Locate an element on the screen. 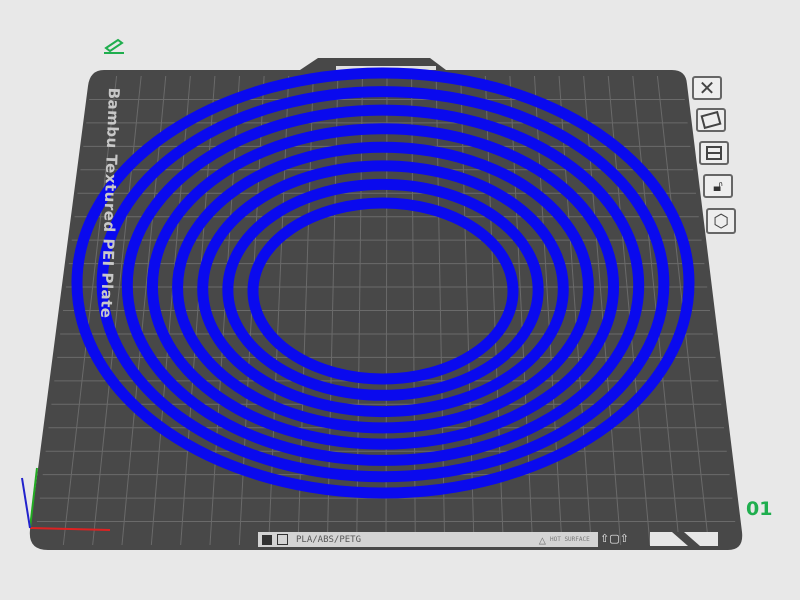  plate-arrows-icon: ⇧▢⇧ is located at coordinates (614, 538).